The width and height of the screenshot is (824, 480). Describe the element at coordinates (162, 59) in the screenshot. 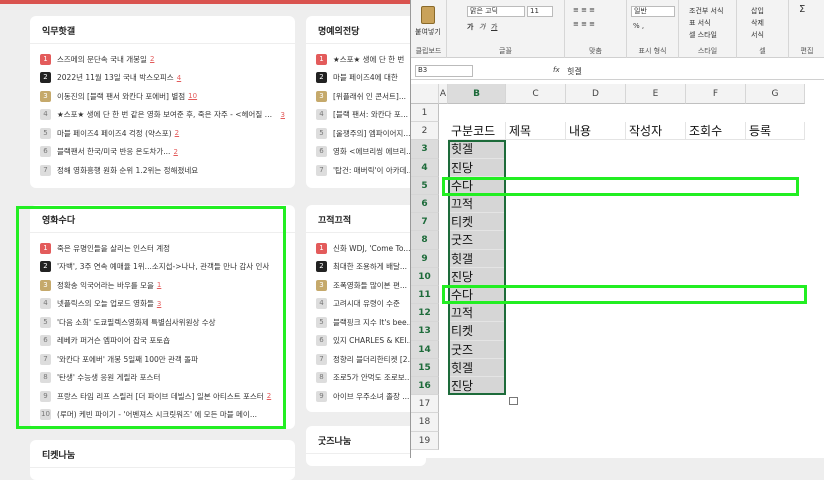

I see `list-item: 1 스즈메의 문단속 국내 개봉일 2` at that location.